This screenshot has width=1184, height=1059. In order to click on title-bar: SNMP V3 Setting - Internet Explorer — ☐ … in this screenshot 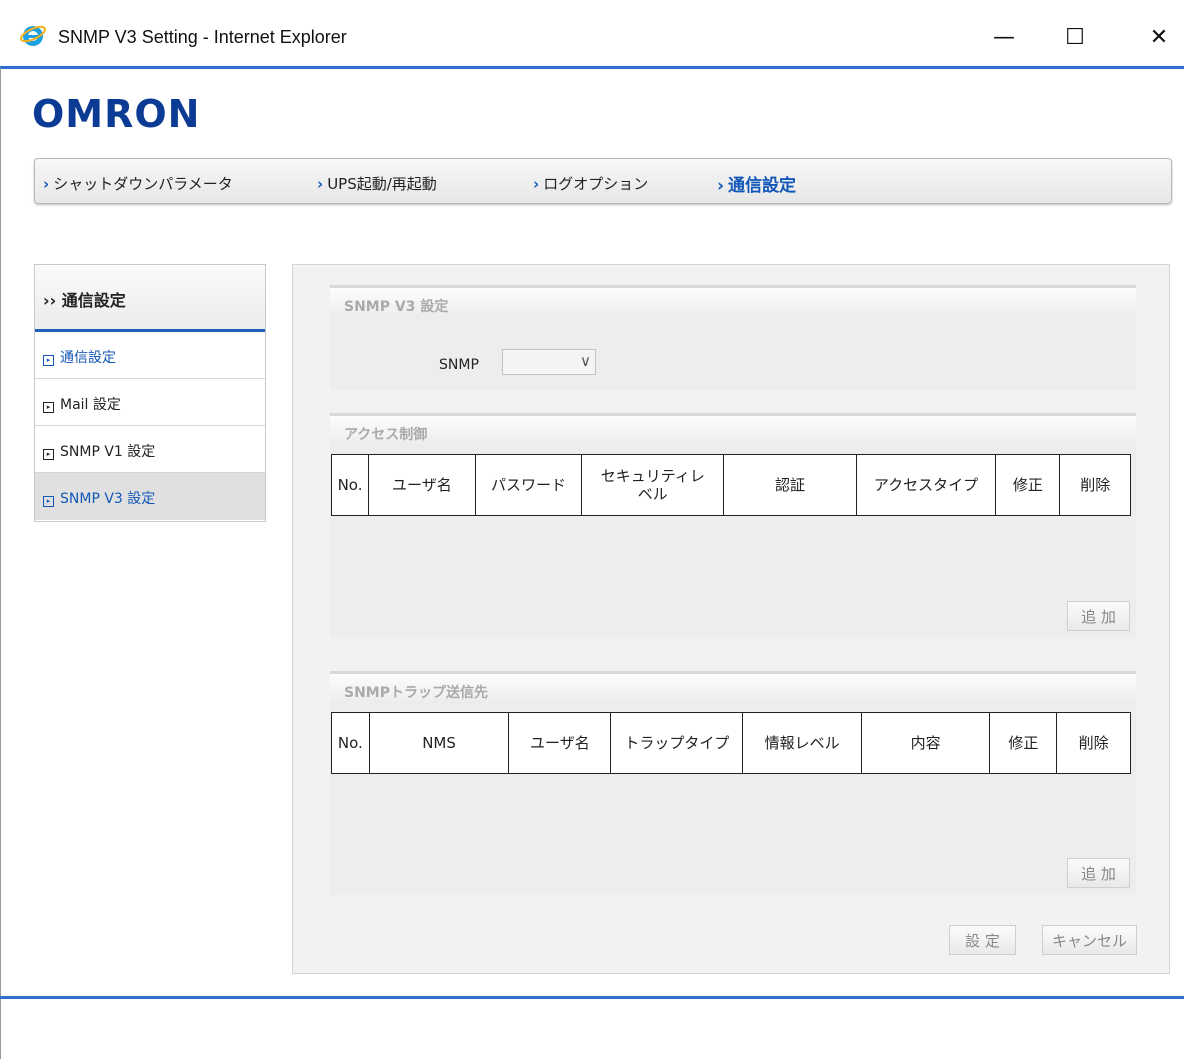, I will do `click(592, 34)`.